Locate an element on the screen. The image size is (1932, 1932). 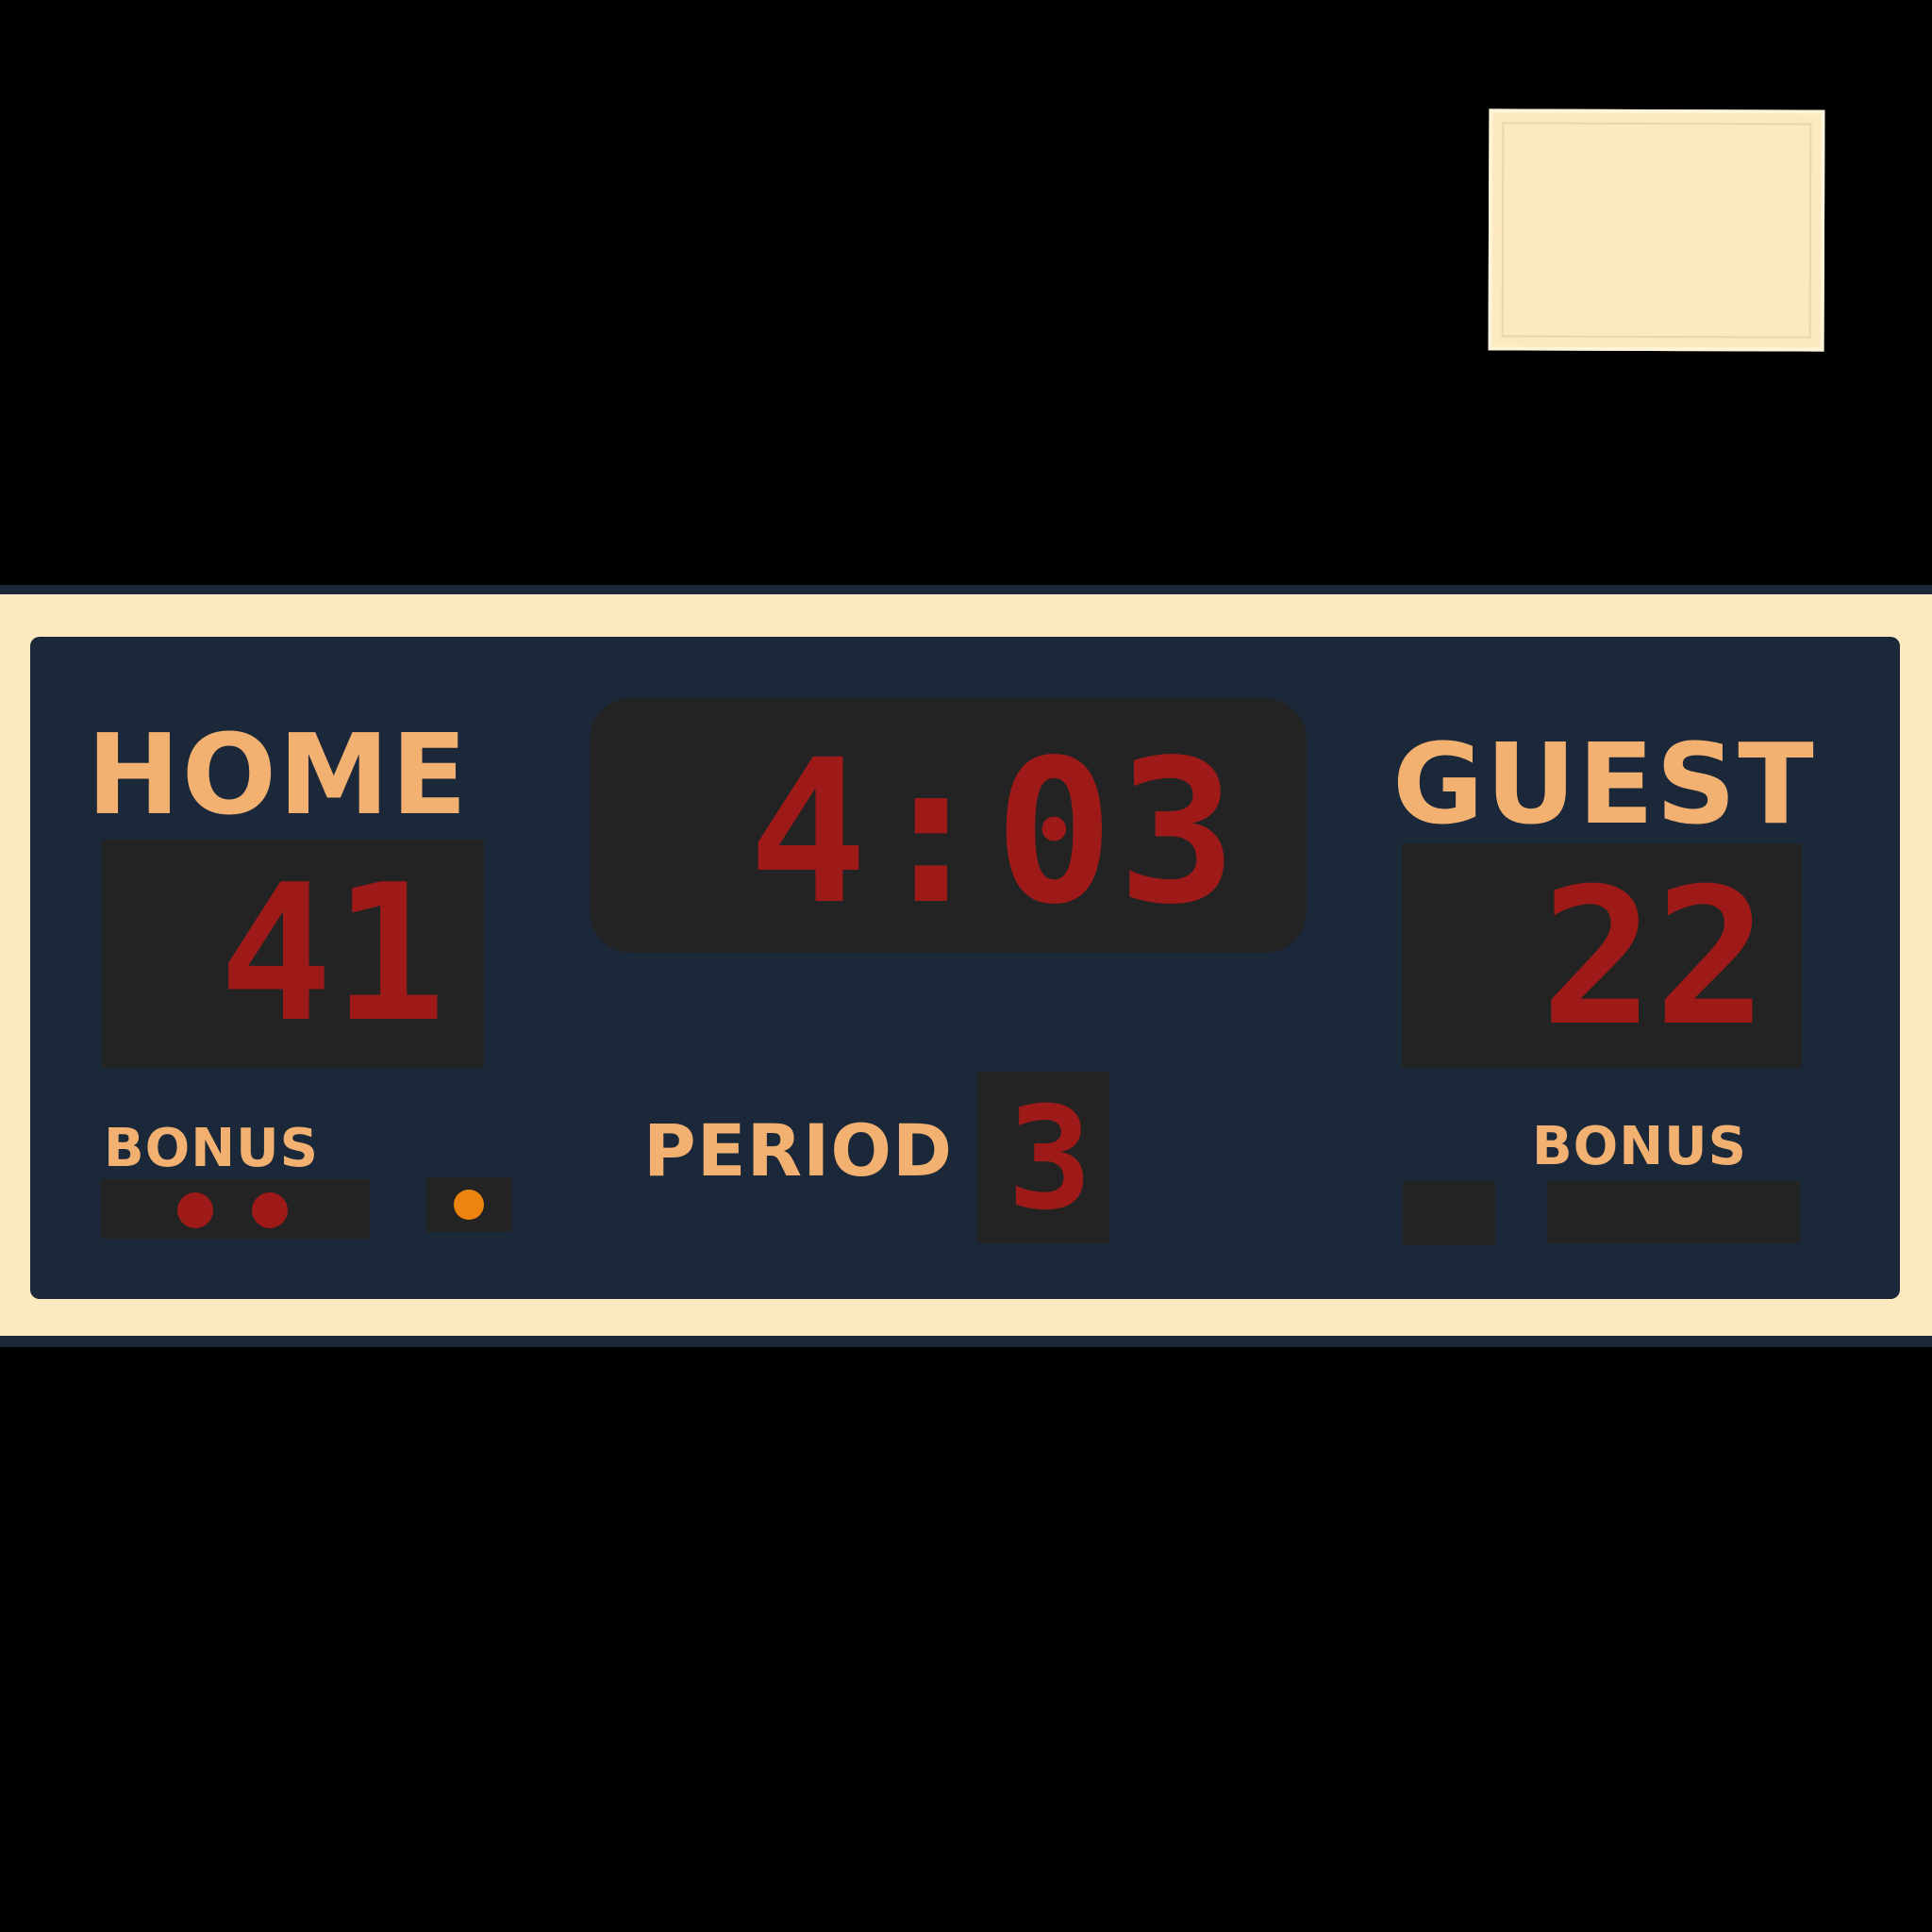
period-label: PERIOD is located at coordinates (799, 1150).